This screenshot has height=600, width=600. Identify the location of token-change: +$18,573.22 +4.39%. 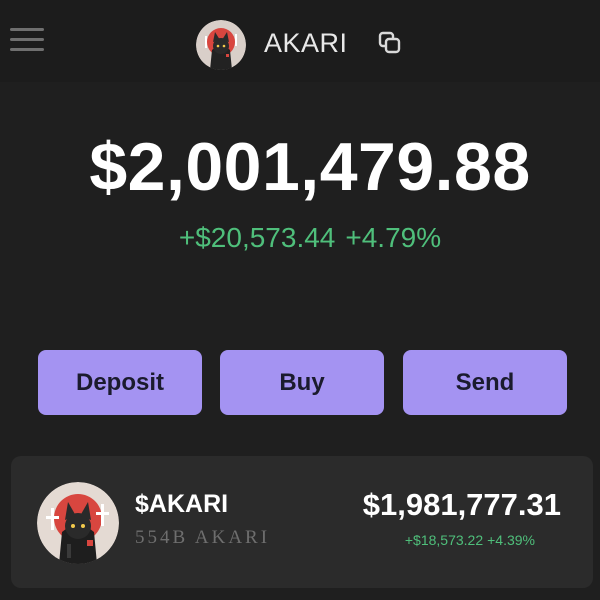
(470, 540).